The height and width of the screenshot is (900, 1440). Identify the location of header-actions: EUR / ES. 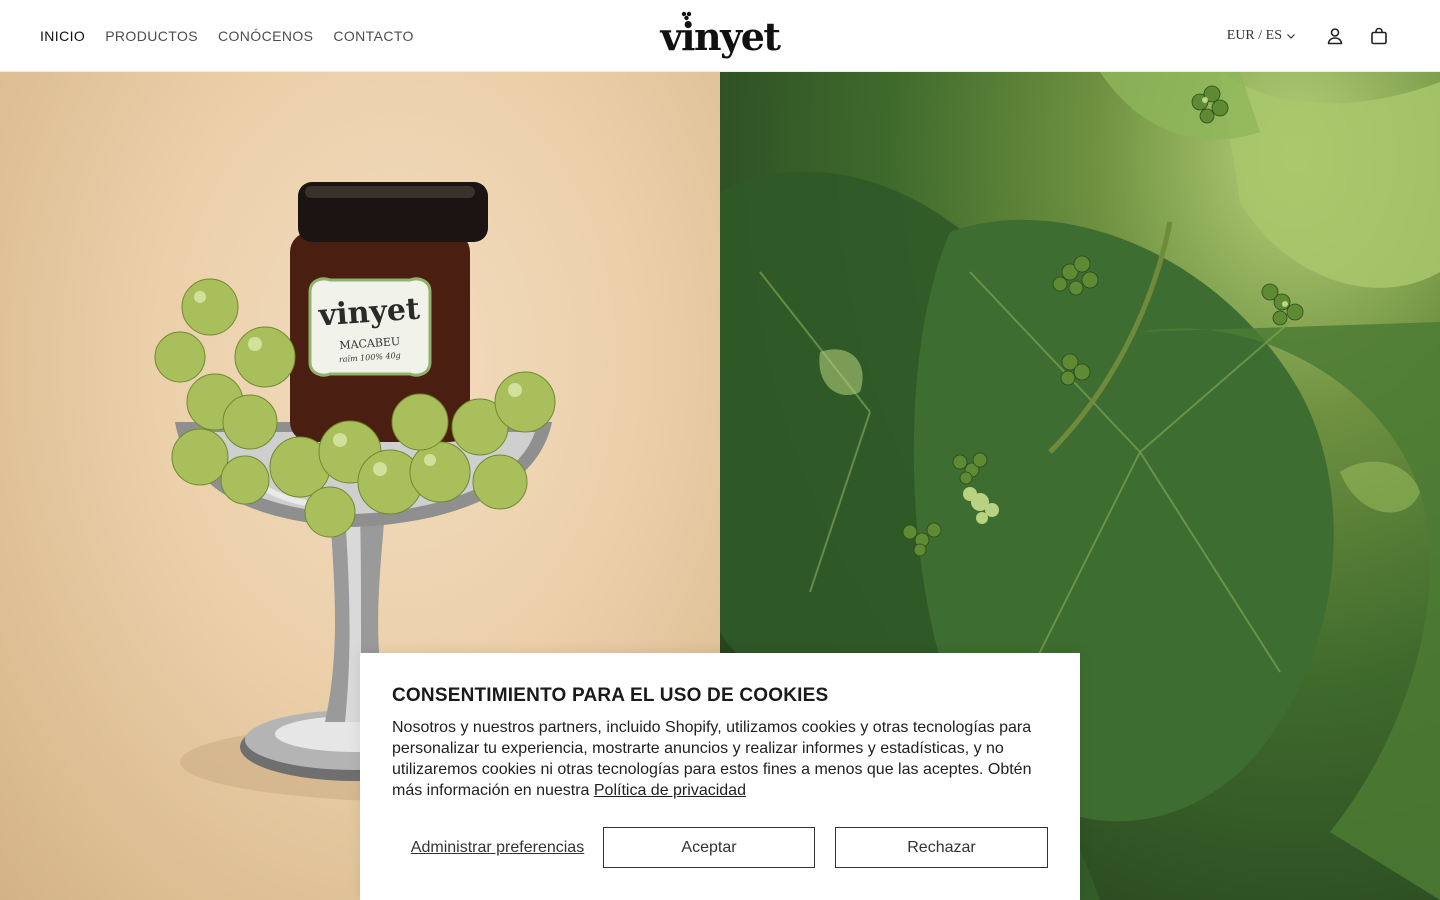
(1308, 36).